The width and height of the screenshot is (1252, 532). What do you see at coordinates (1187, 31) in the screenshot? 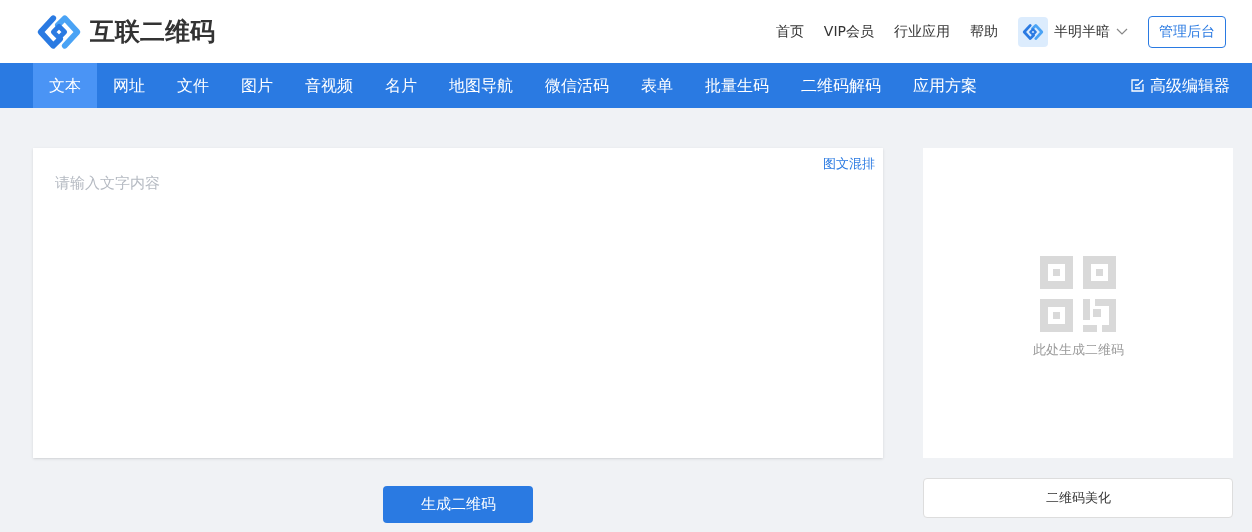
I see `admin-button: 管理后台` at bounding box center [1187, 31].